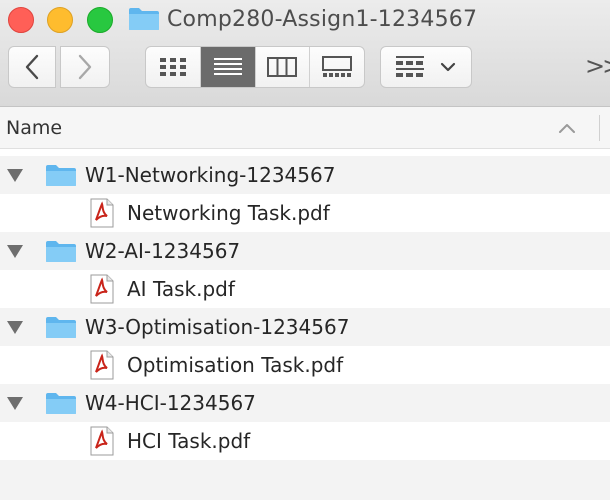  I want to click on double-chevron-right-icon: >>, so click(597, 66).